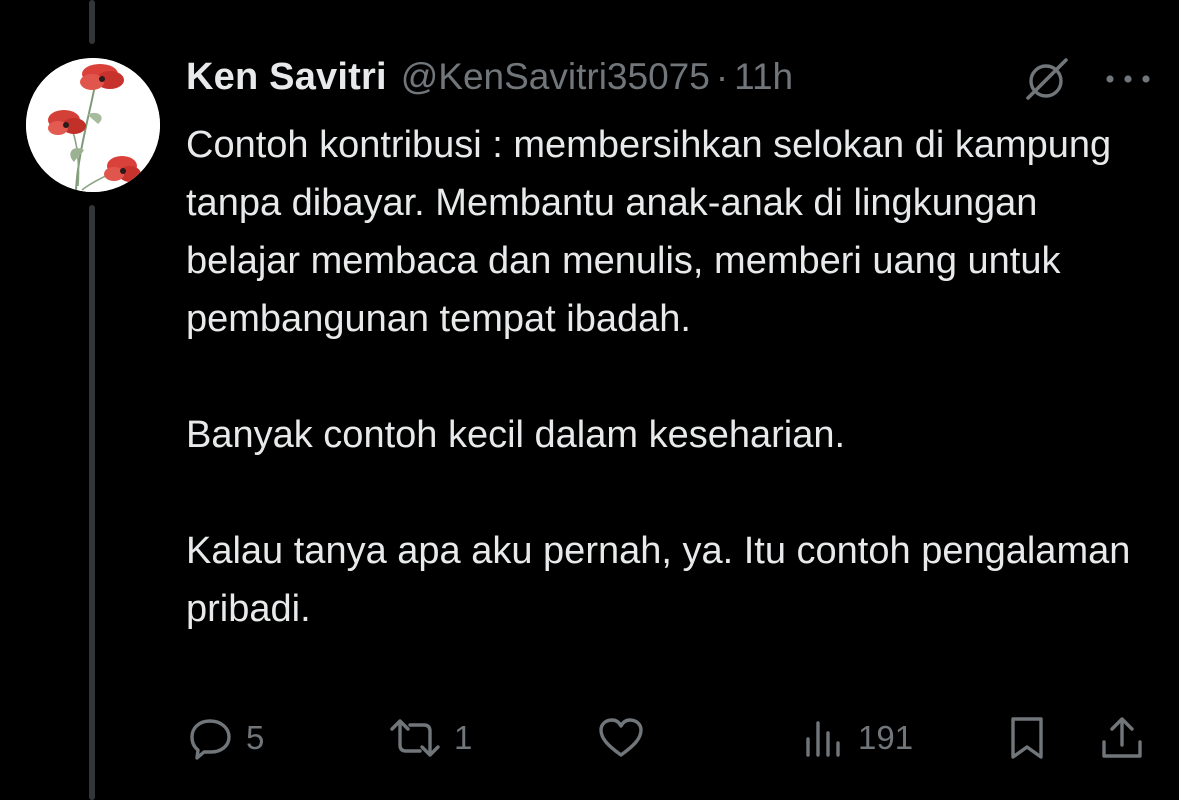  What do you see at coordinates (589, 738) in the screenshot?
I see `tweet-action-bar: 5 1 191` at bounding box center [589, 738].